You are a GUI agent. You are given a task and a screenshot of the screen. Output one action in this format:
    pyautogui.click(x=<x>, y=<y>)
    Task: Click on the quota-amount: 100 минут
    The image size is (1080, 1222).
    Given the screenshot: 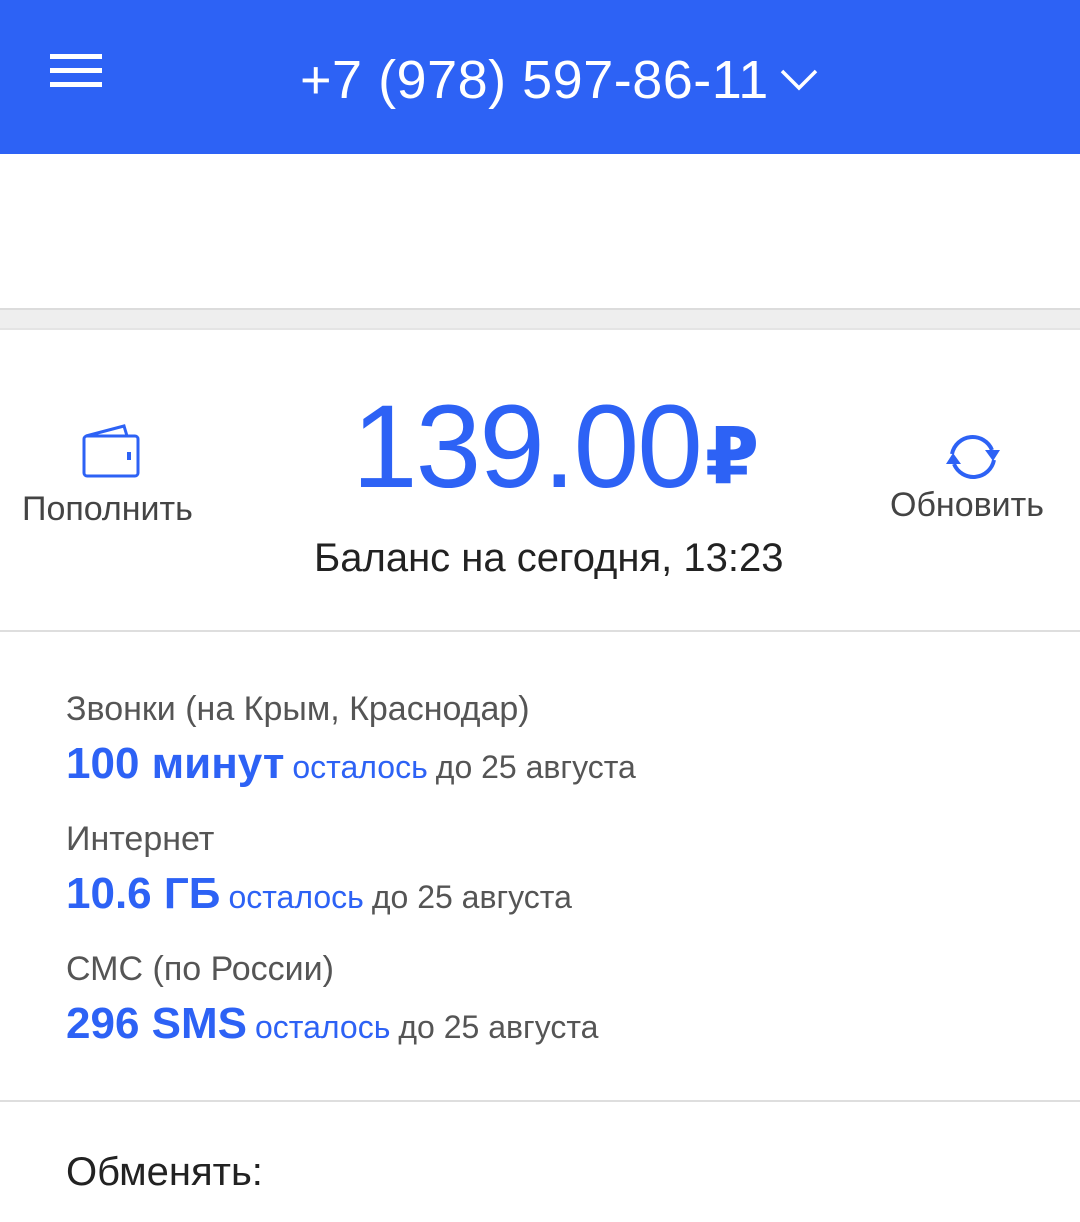 What is the action you would take?
    pyautogui.click(x=175, y=763)
    